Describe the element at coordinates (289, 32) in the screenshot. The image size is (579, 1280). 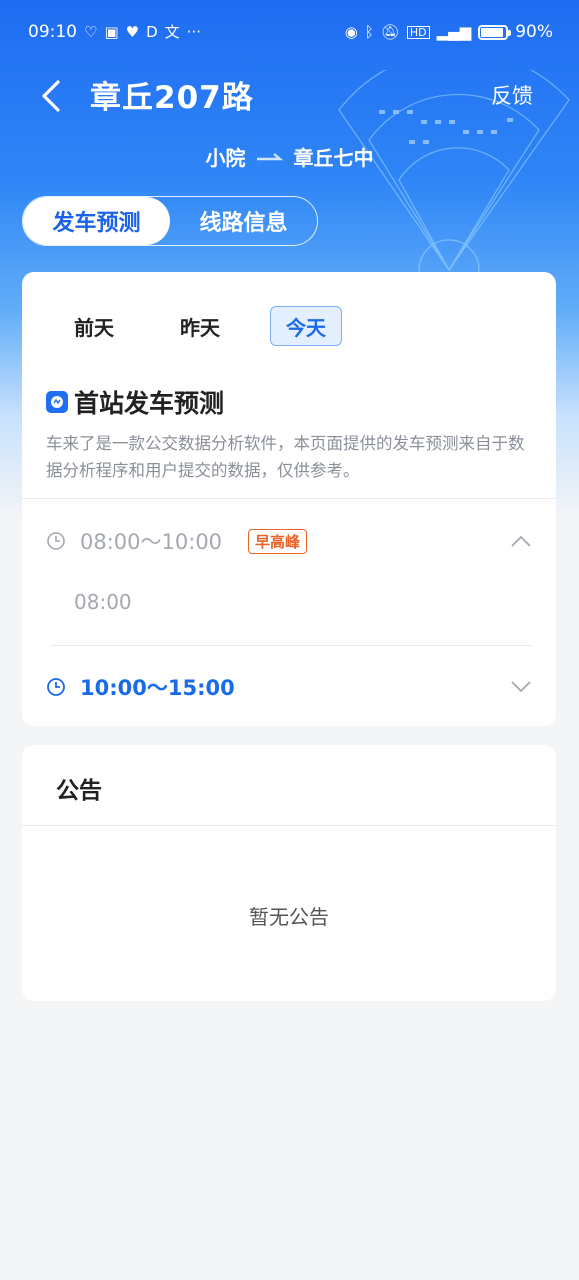
I see `status-bar: 09:10 ♡ ▣ ♥ D 文 ··· ◉ ᛒ 🔕︎ HD ▂▄▆ 90%` at that location.